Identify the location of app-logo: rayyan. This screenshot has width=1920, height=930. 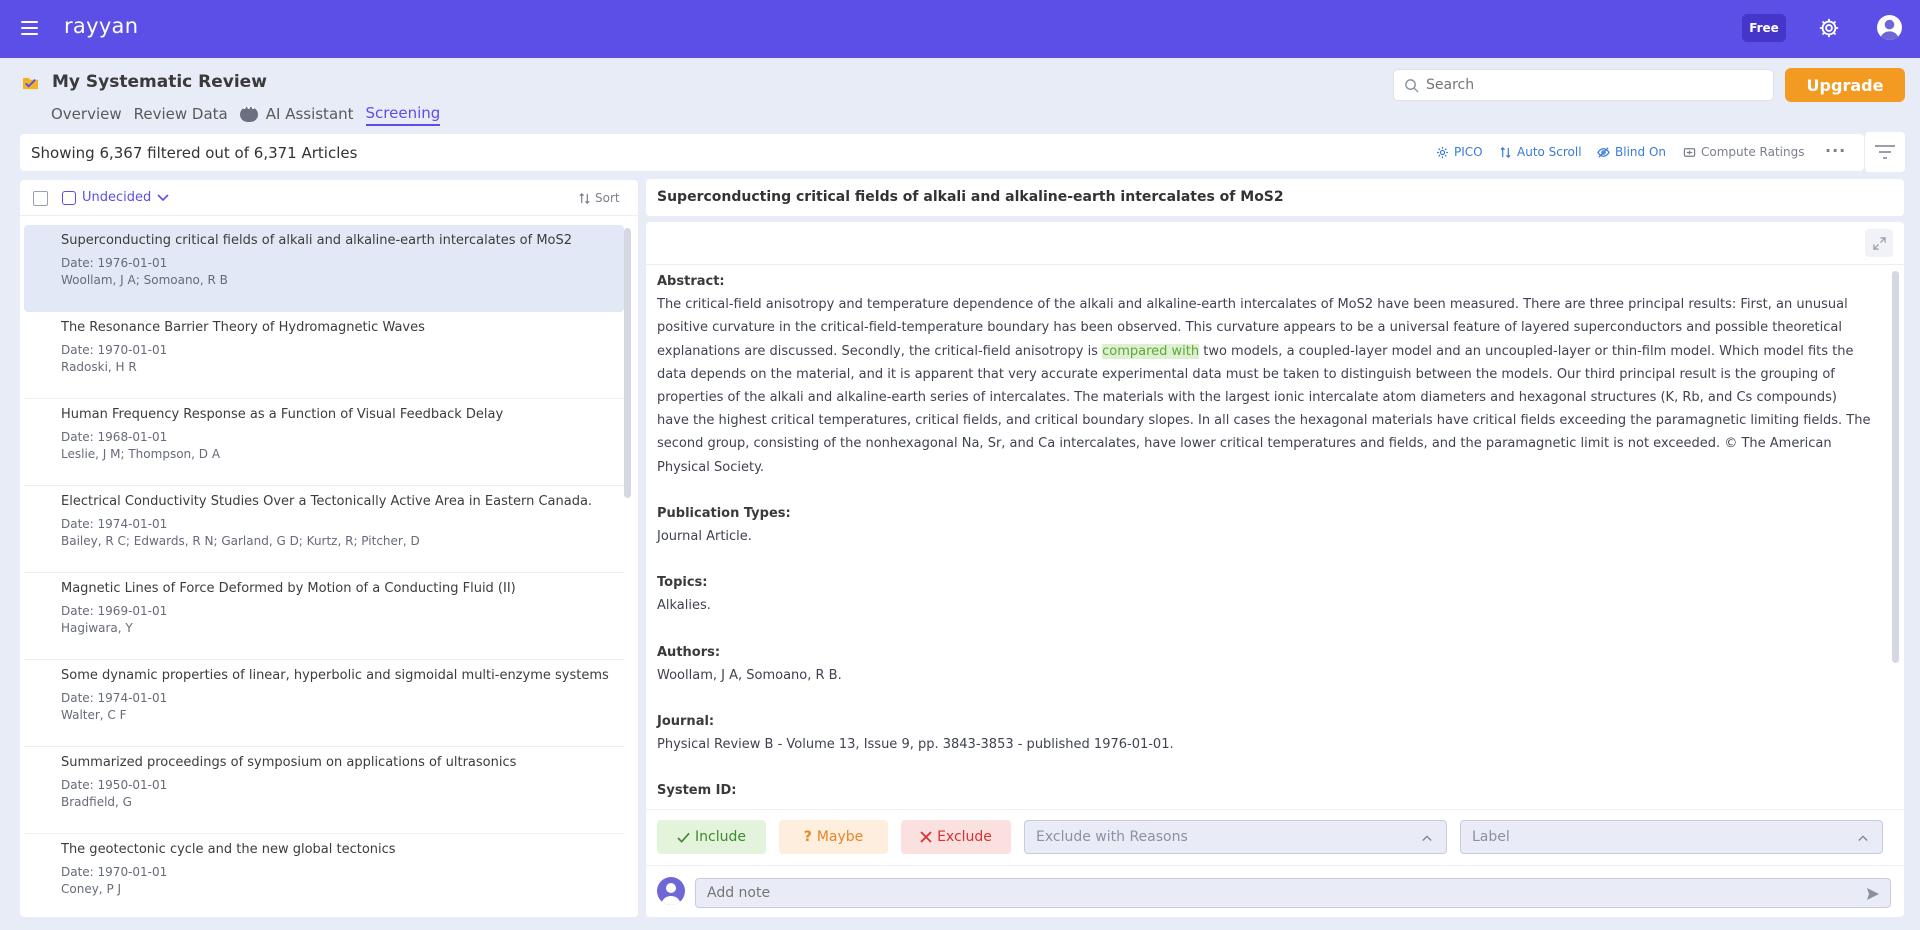
(101, 26).